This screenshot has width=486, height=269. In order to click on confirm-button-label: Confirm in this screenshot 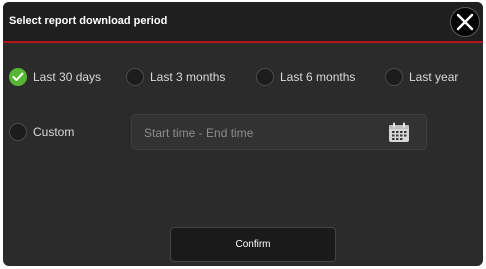, I will do `click(253, 244)`.